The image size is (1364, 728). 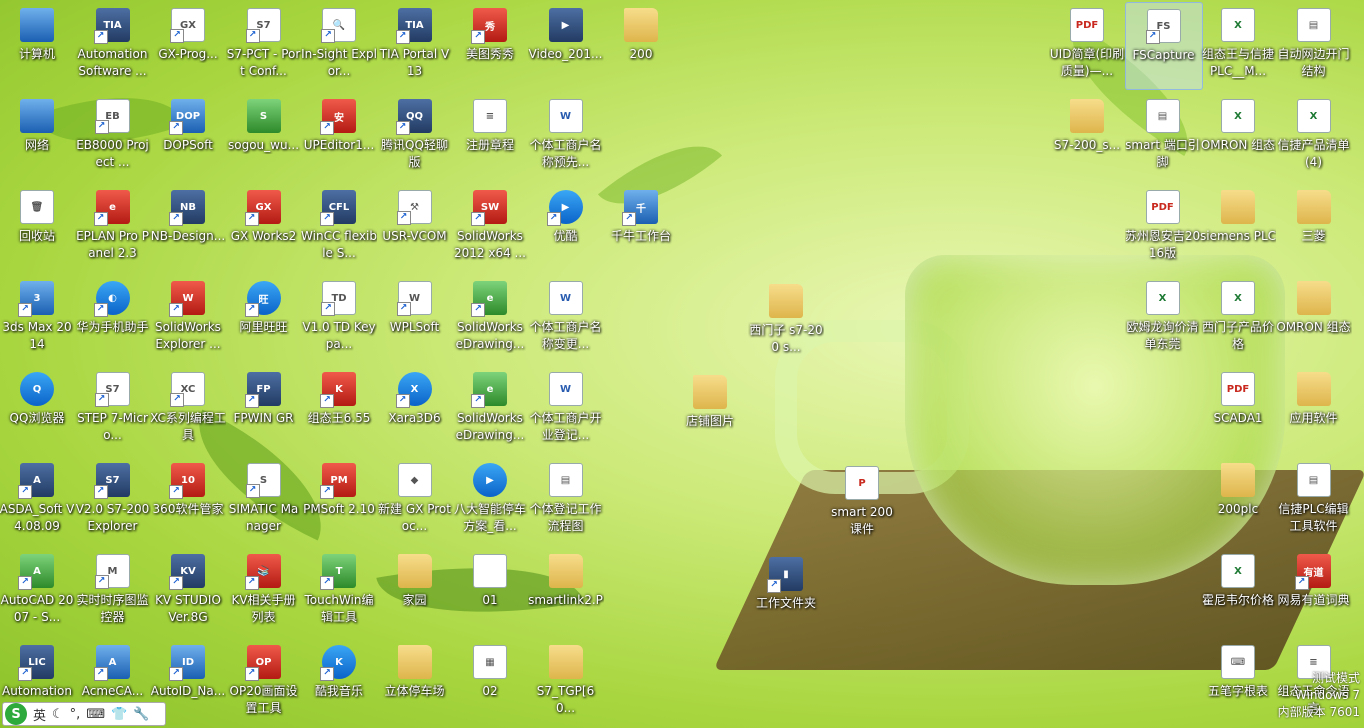 What do you see at coordinates (1314, 45) in the screenshot?
I see `desktop-icon: ▤ 自动网边开门结构` at bounding box center [1314, 45].